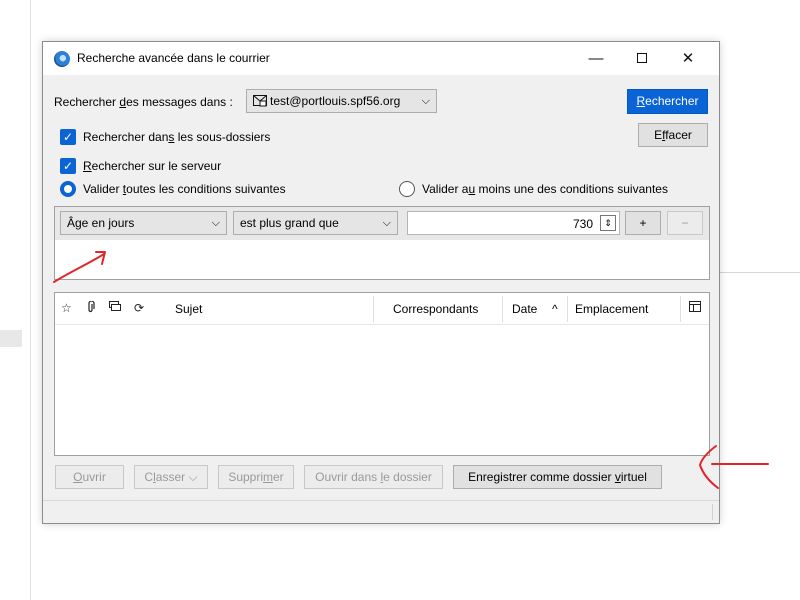 Image resolution: width=800 pixels, height=600 pixels. Describe the element at coordinates (62, 59) in the screenshot. I see `thunderbird-app-icon` at that location.